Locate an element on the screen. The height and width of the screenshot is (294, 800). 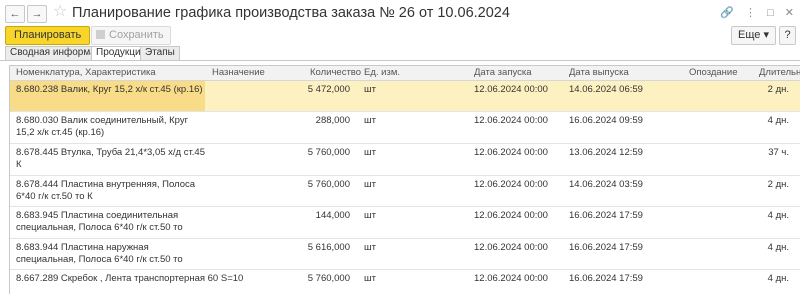
back-arrow-icon: ← is located at coordinates (15, 14).